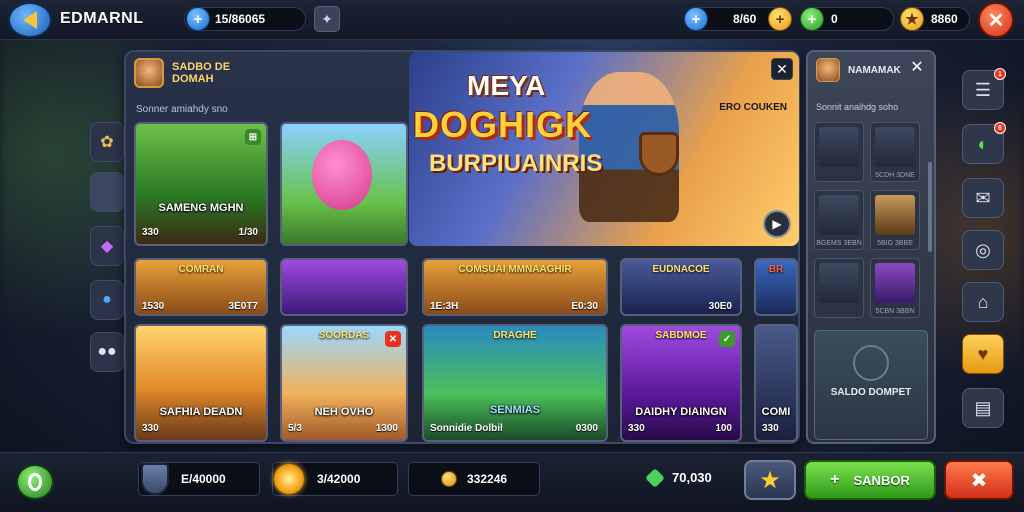 This screenshot has width=1024, height=512. What do you see at coordinates (503, 124) in the screenshot?
I see `hero-title-b: DOGHIGK` at bounding box center [503, 124].